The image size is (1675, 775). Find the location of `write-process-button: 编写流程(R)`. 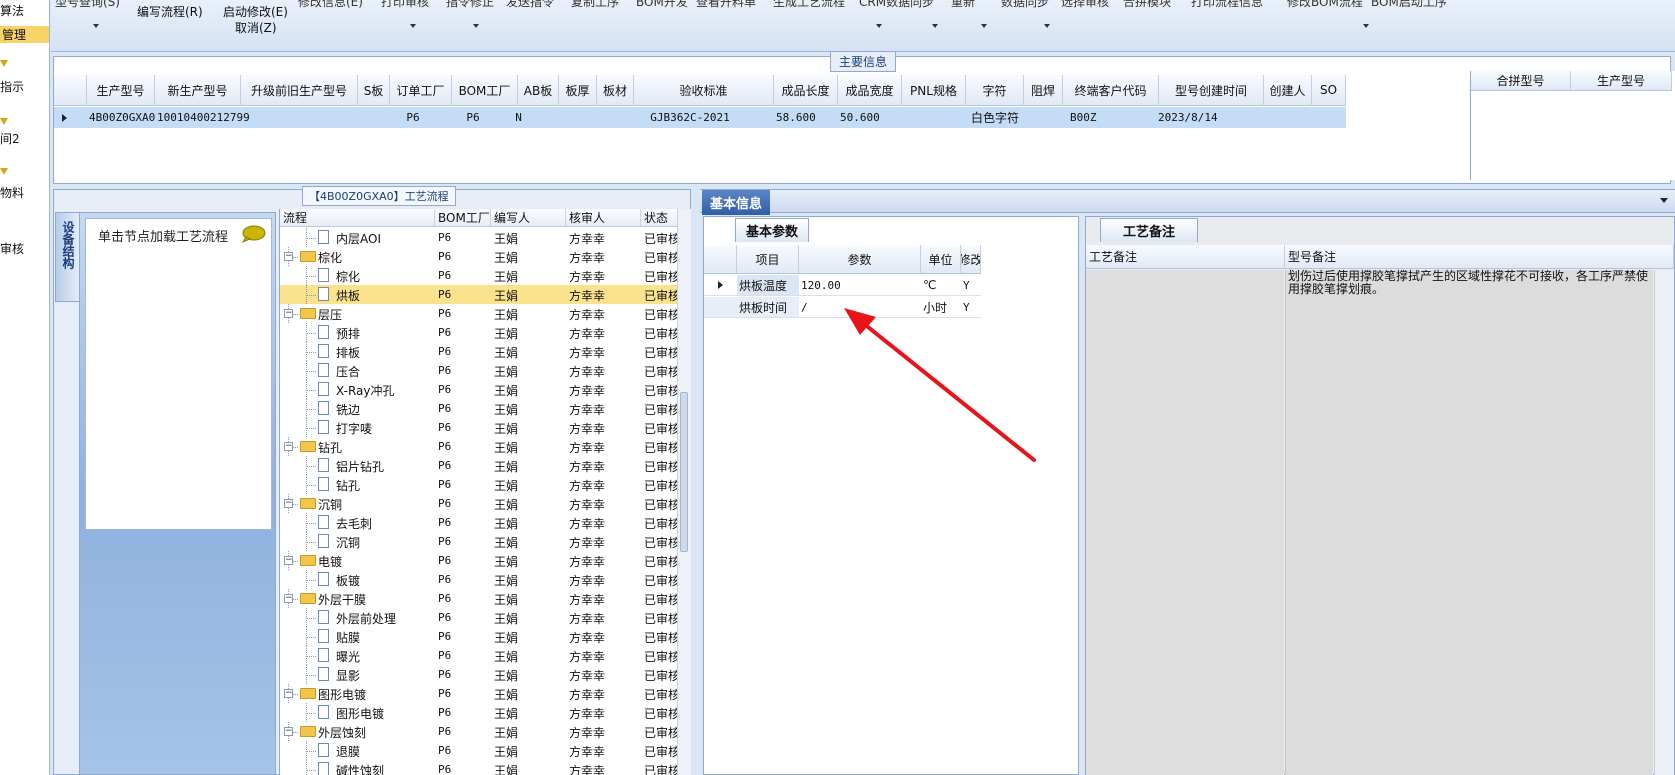

write-process-button: 编写流程(R) is located at coordinates (170, 11).